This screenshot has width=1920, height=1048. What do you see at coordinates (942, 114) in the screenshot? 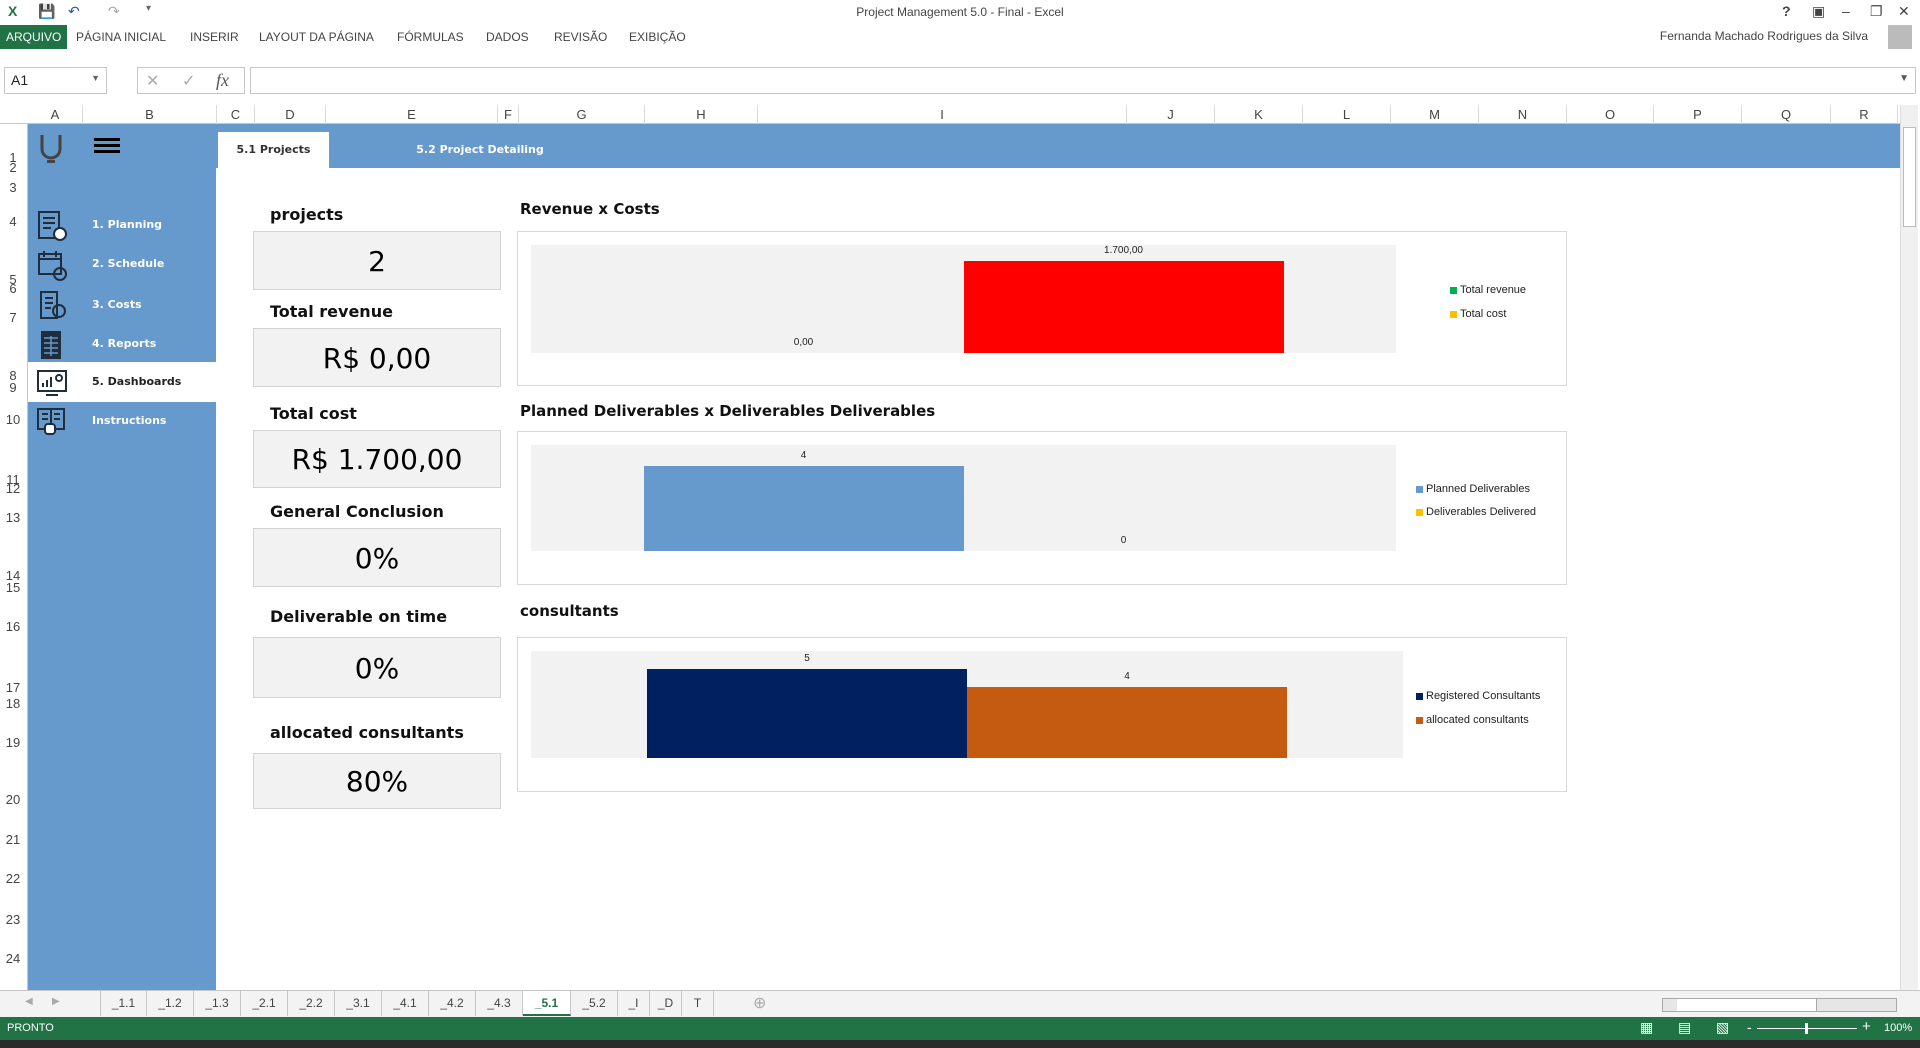
I see `column-header-I: I` at bounding box center [942, 114].